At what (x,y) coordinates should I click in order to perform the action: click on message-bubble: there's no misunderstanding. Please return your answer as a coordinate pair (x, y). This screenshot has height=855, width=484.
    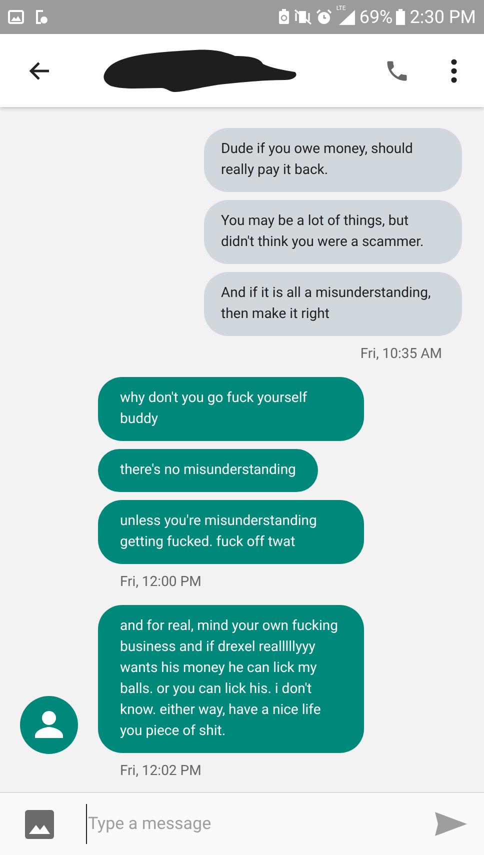
    Looking at the image, I should click on (208, 470).